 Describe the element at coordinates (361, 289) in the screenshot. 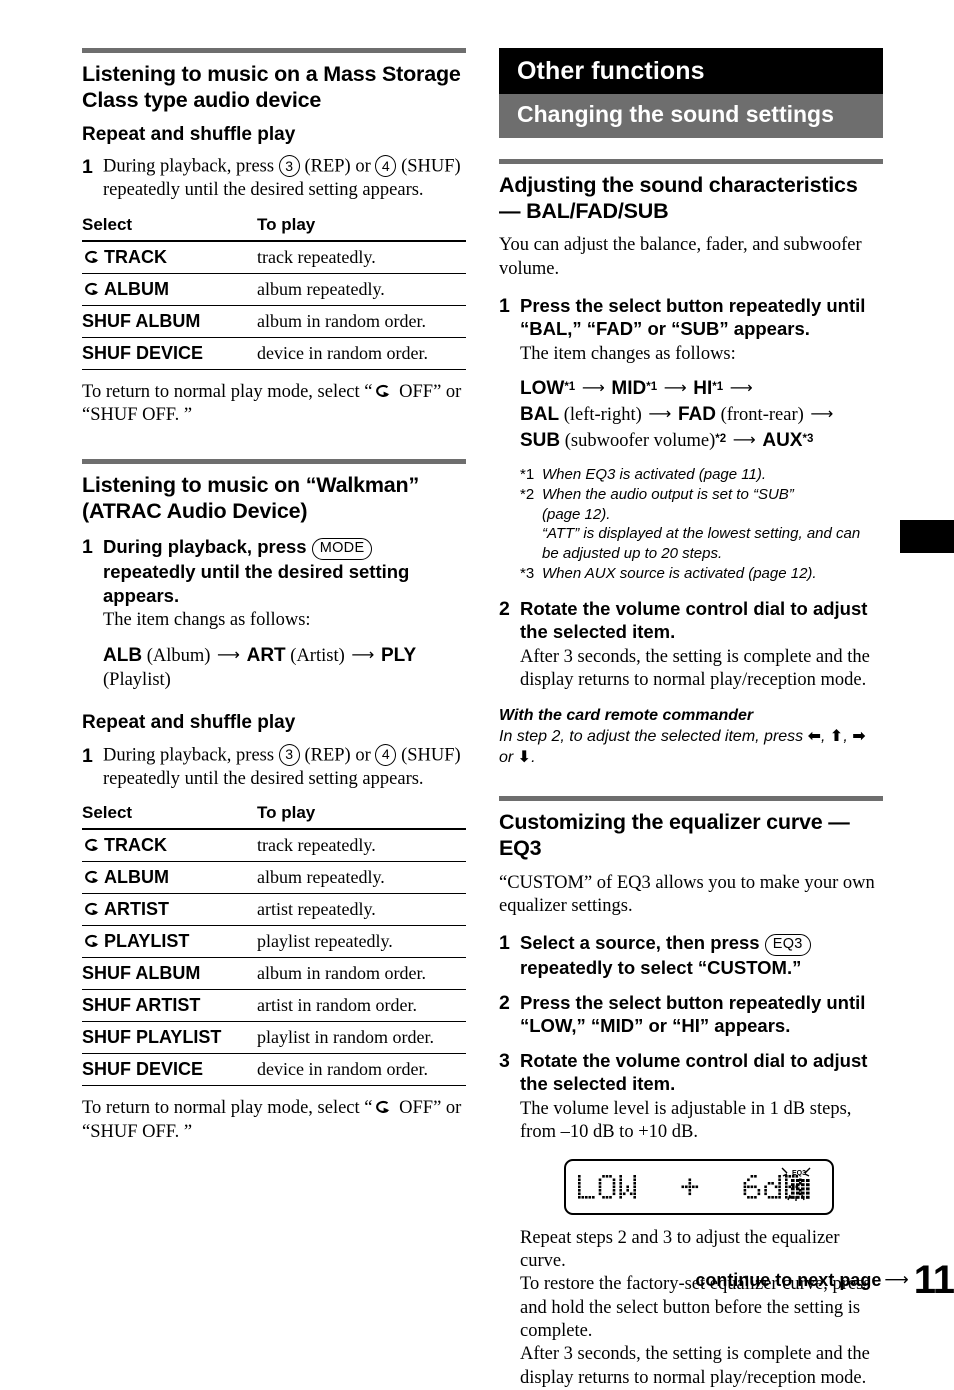

I see `cell-to-play: album repeatedly.` at that location.